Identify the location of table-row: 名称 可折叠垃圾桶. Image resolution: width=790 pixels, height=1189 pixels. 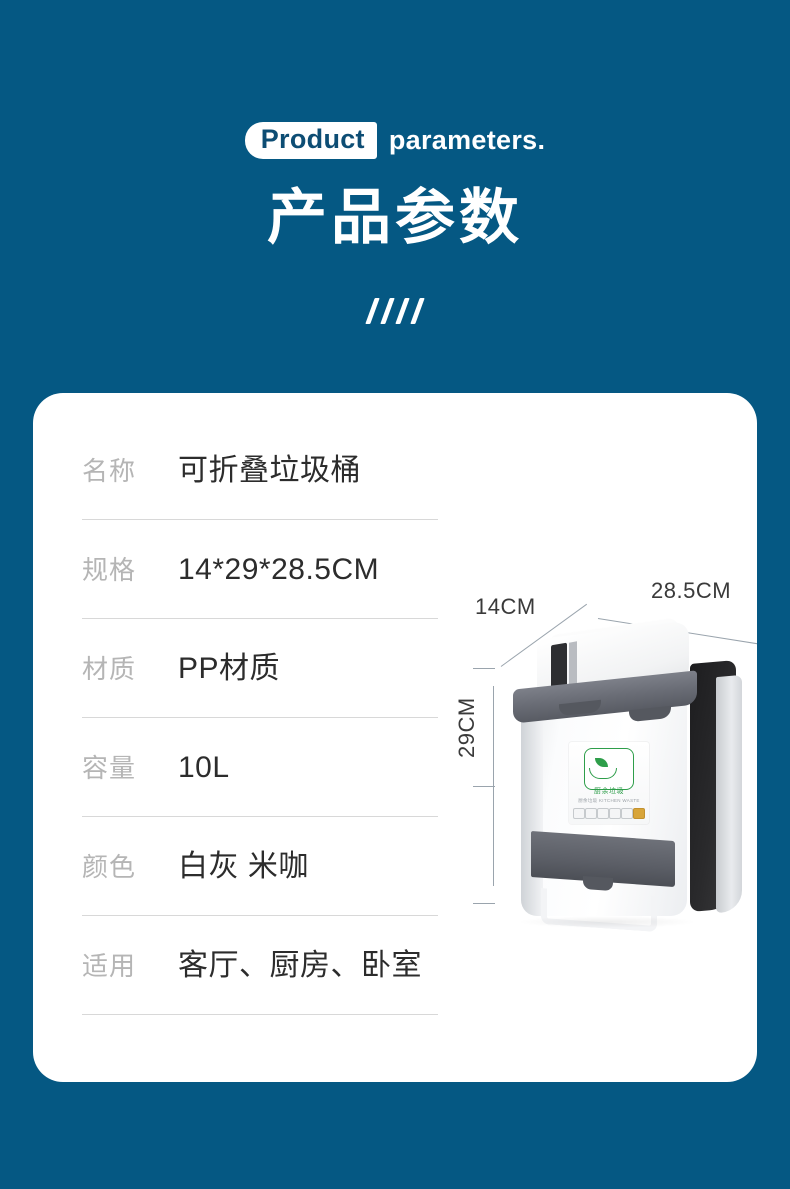
(284, 470).